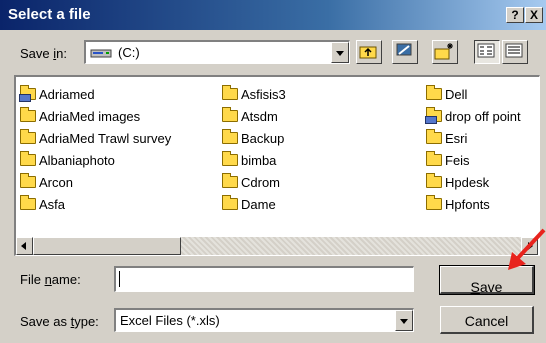 This screenshot has height=343, width=546. I want to click on details-view-icon, so click(514, 50).